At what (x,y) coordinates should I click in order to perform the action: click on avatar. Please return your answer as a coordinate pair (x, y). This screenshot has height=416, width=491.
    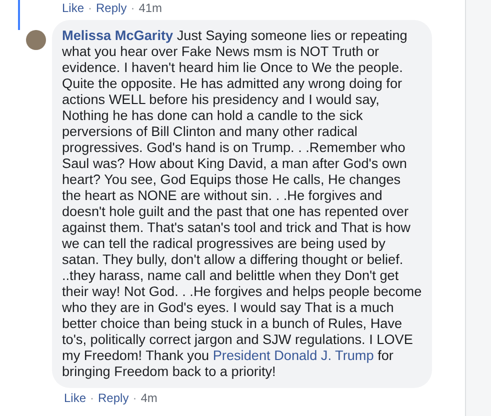
    Looking at the image, I should click on (36, 40).